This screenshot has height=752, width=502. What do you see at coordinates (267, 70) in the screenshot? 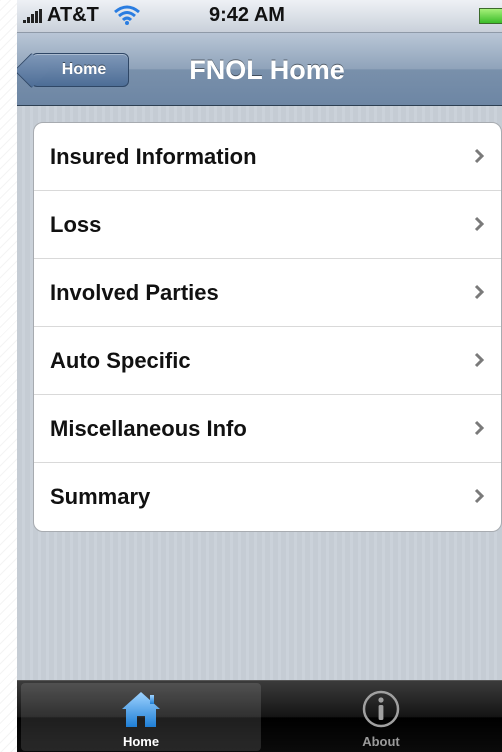
I see `page-title: FNOL Home` at bounding box center [267, 70].